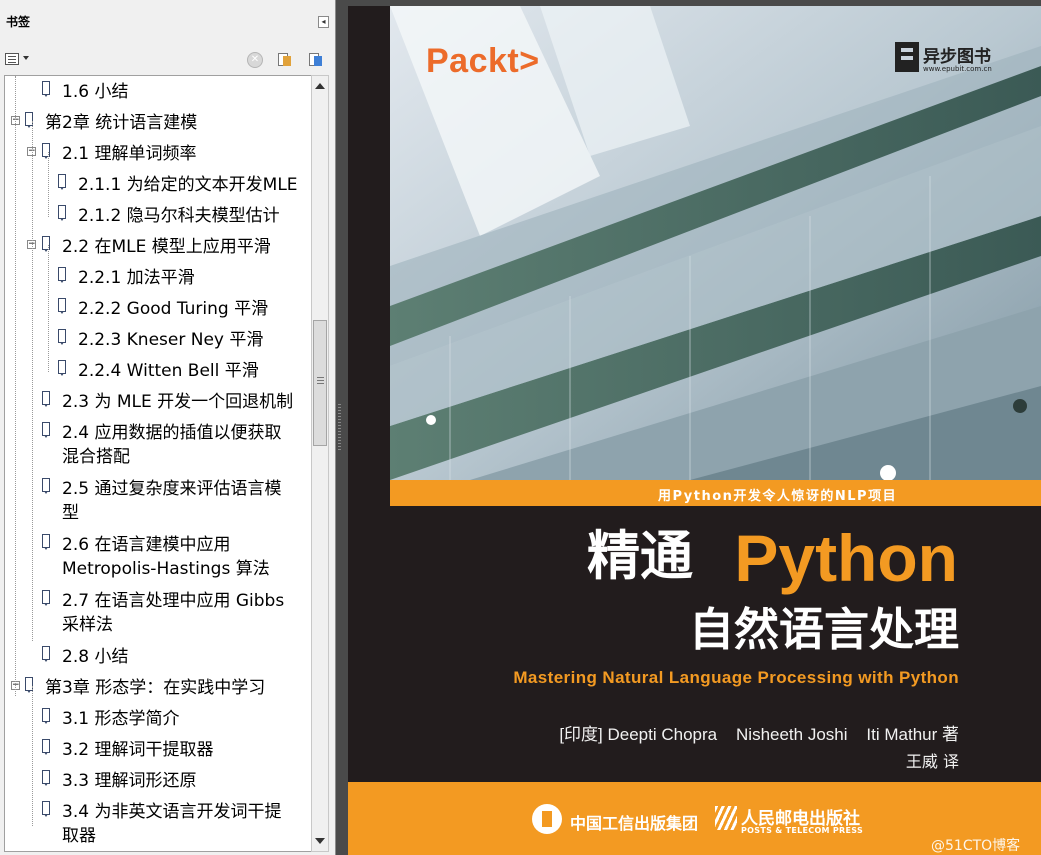 The width and height of the screenshot is (1041, 855). What do you see at coordinates (158, 185) in the screenshot?
I see `bookmark-item: 2.1.1 为给定的文本开发MLE` at bounding box center [158, 185].